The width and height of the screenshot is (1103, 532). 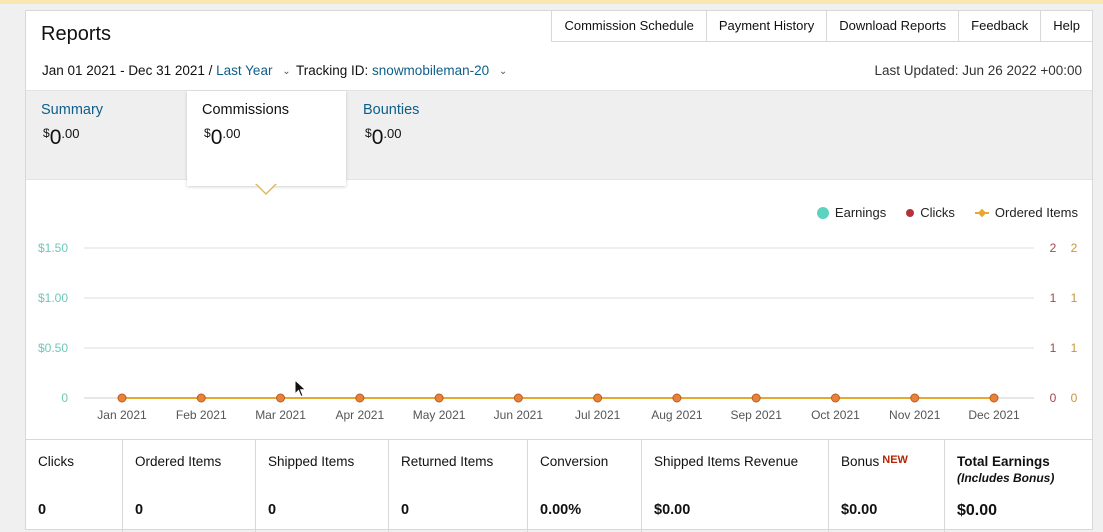 I want to click on left-axis-tick: $1.50, so click(x=53, y=248).